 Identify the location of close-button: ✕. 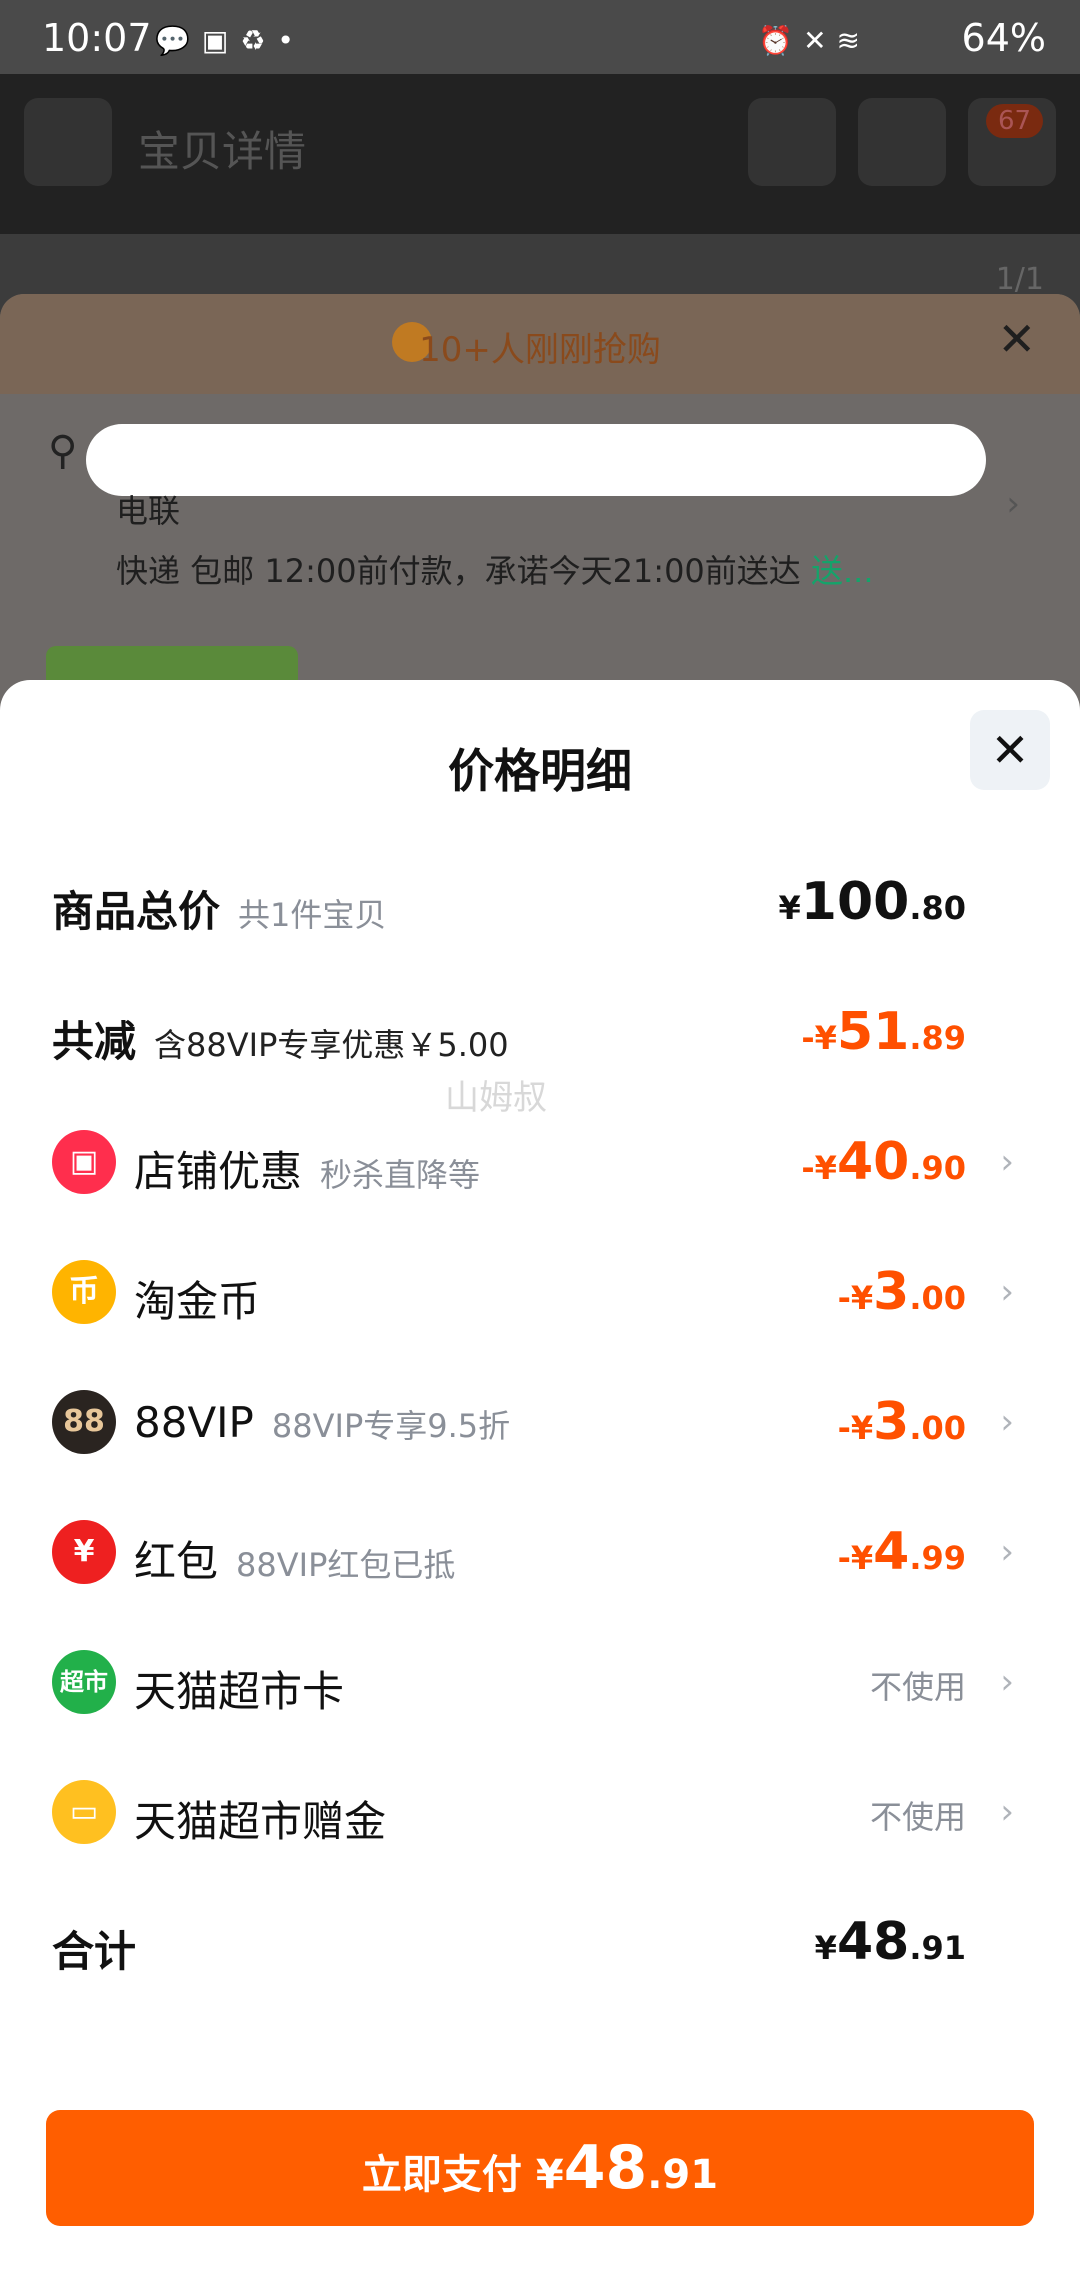
(1010, 750).